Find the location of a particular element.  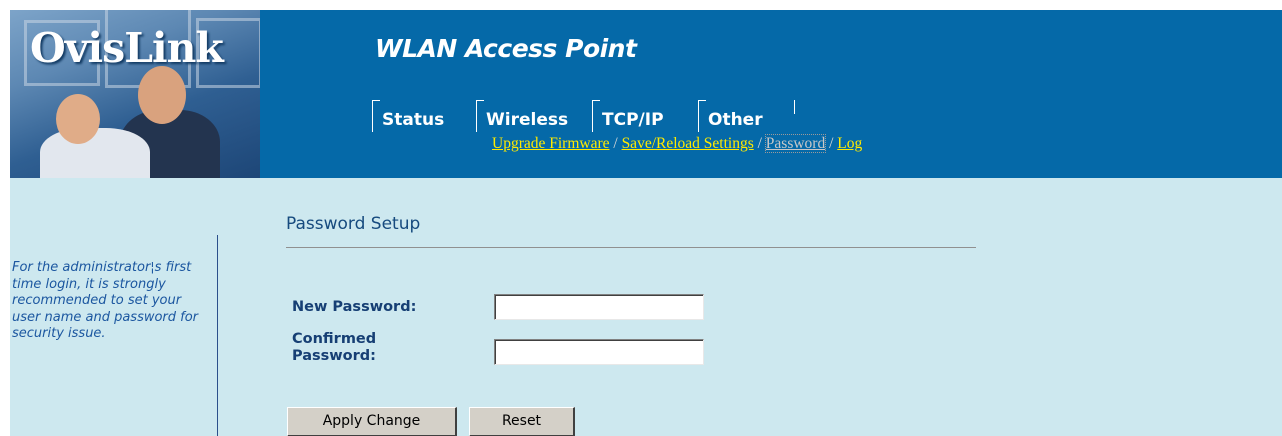

apply-change-button: Apply Change is located at coordinates (372, 421).